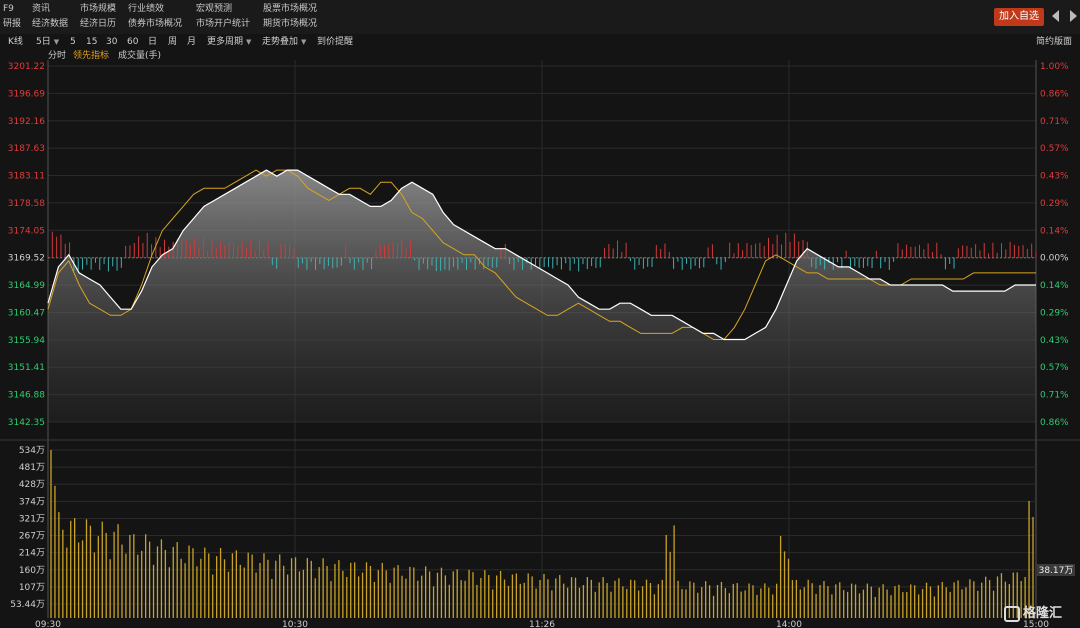 The height and width of the screenshot is (628, 1080). Describe the element at coordinates (1043, 613) in the screenshot. I see `logo-text: 格隆汇` at that location.